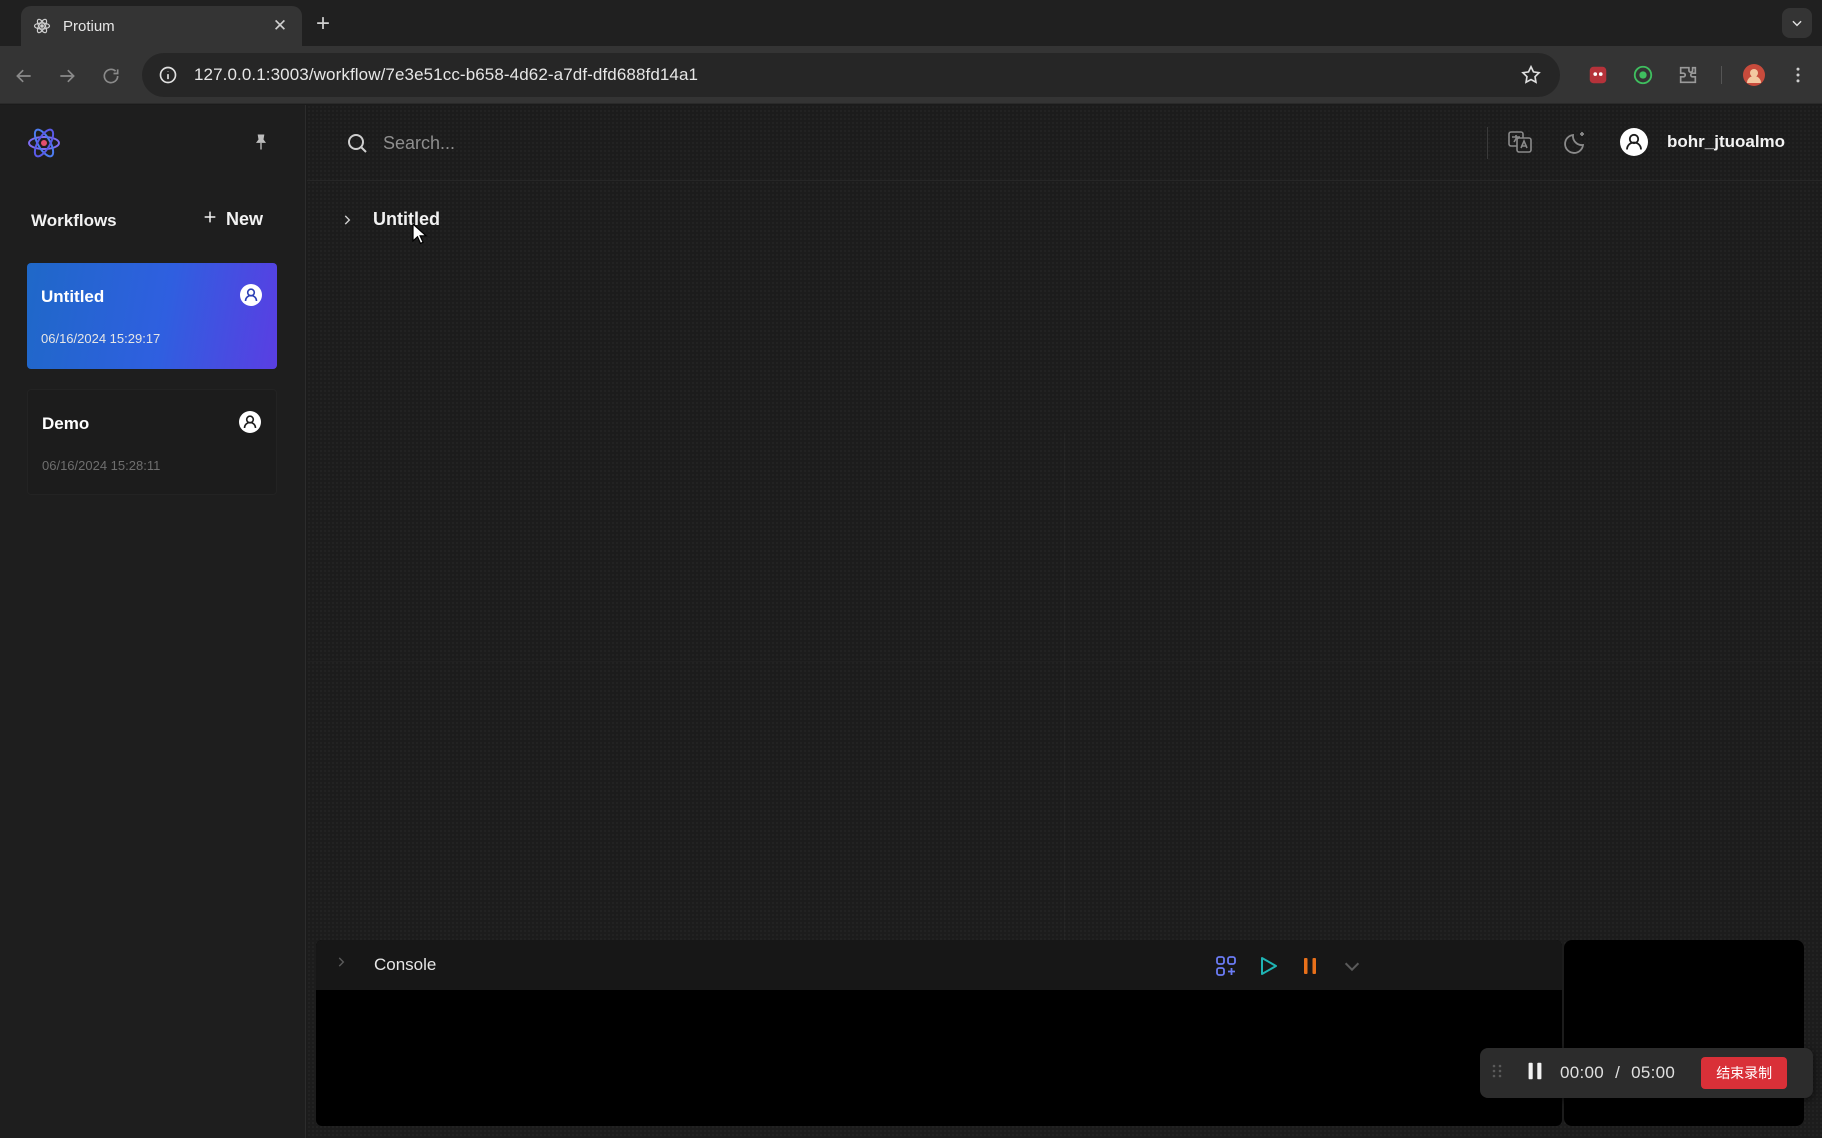 Image resolution: width=1822 pixels, height=1138 pixels. Describe the element at coordinates (1744, 1073) in the screenshot. I see `stop-recording-button: 结束录制` at that location.